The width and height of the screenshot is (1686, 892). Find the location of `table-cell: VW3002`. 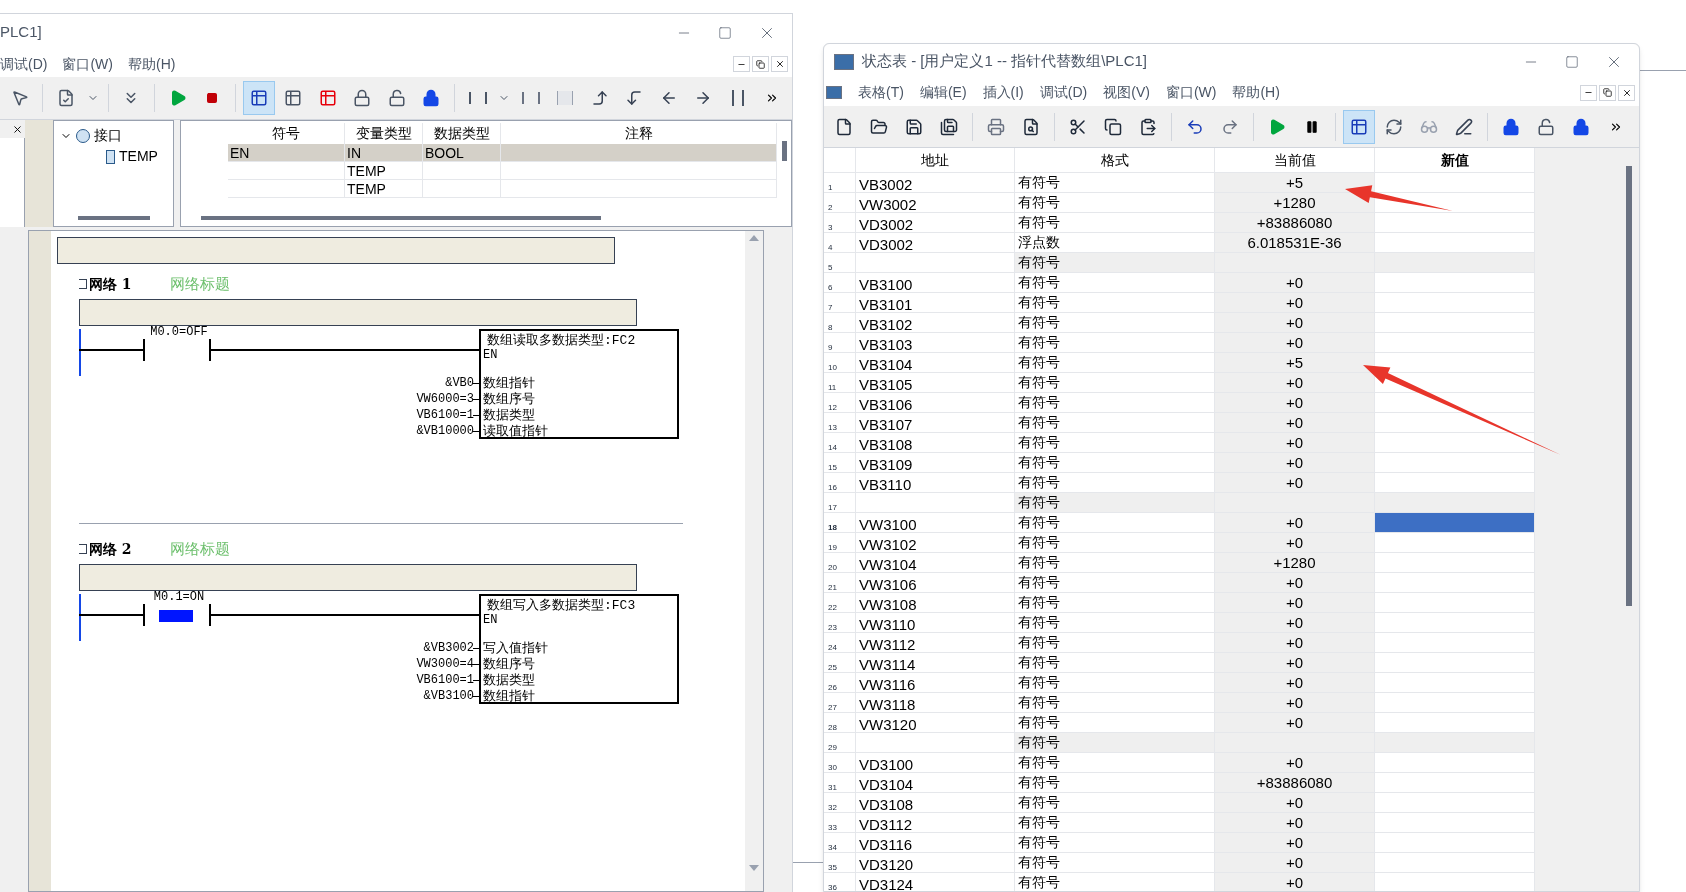

table-cell: VW3002 is located at coordinates (888, 204).